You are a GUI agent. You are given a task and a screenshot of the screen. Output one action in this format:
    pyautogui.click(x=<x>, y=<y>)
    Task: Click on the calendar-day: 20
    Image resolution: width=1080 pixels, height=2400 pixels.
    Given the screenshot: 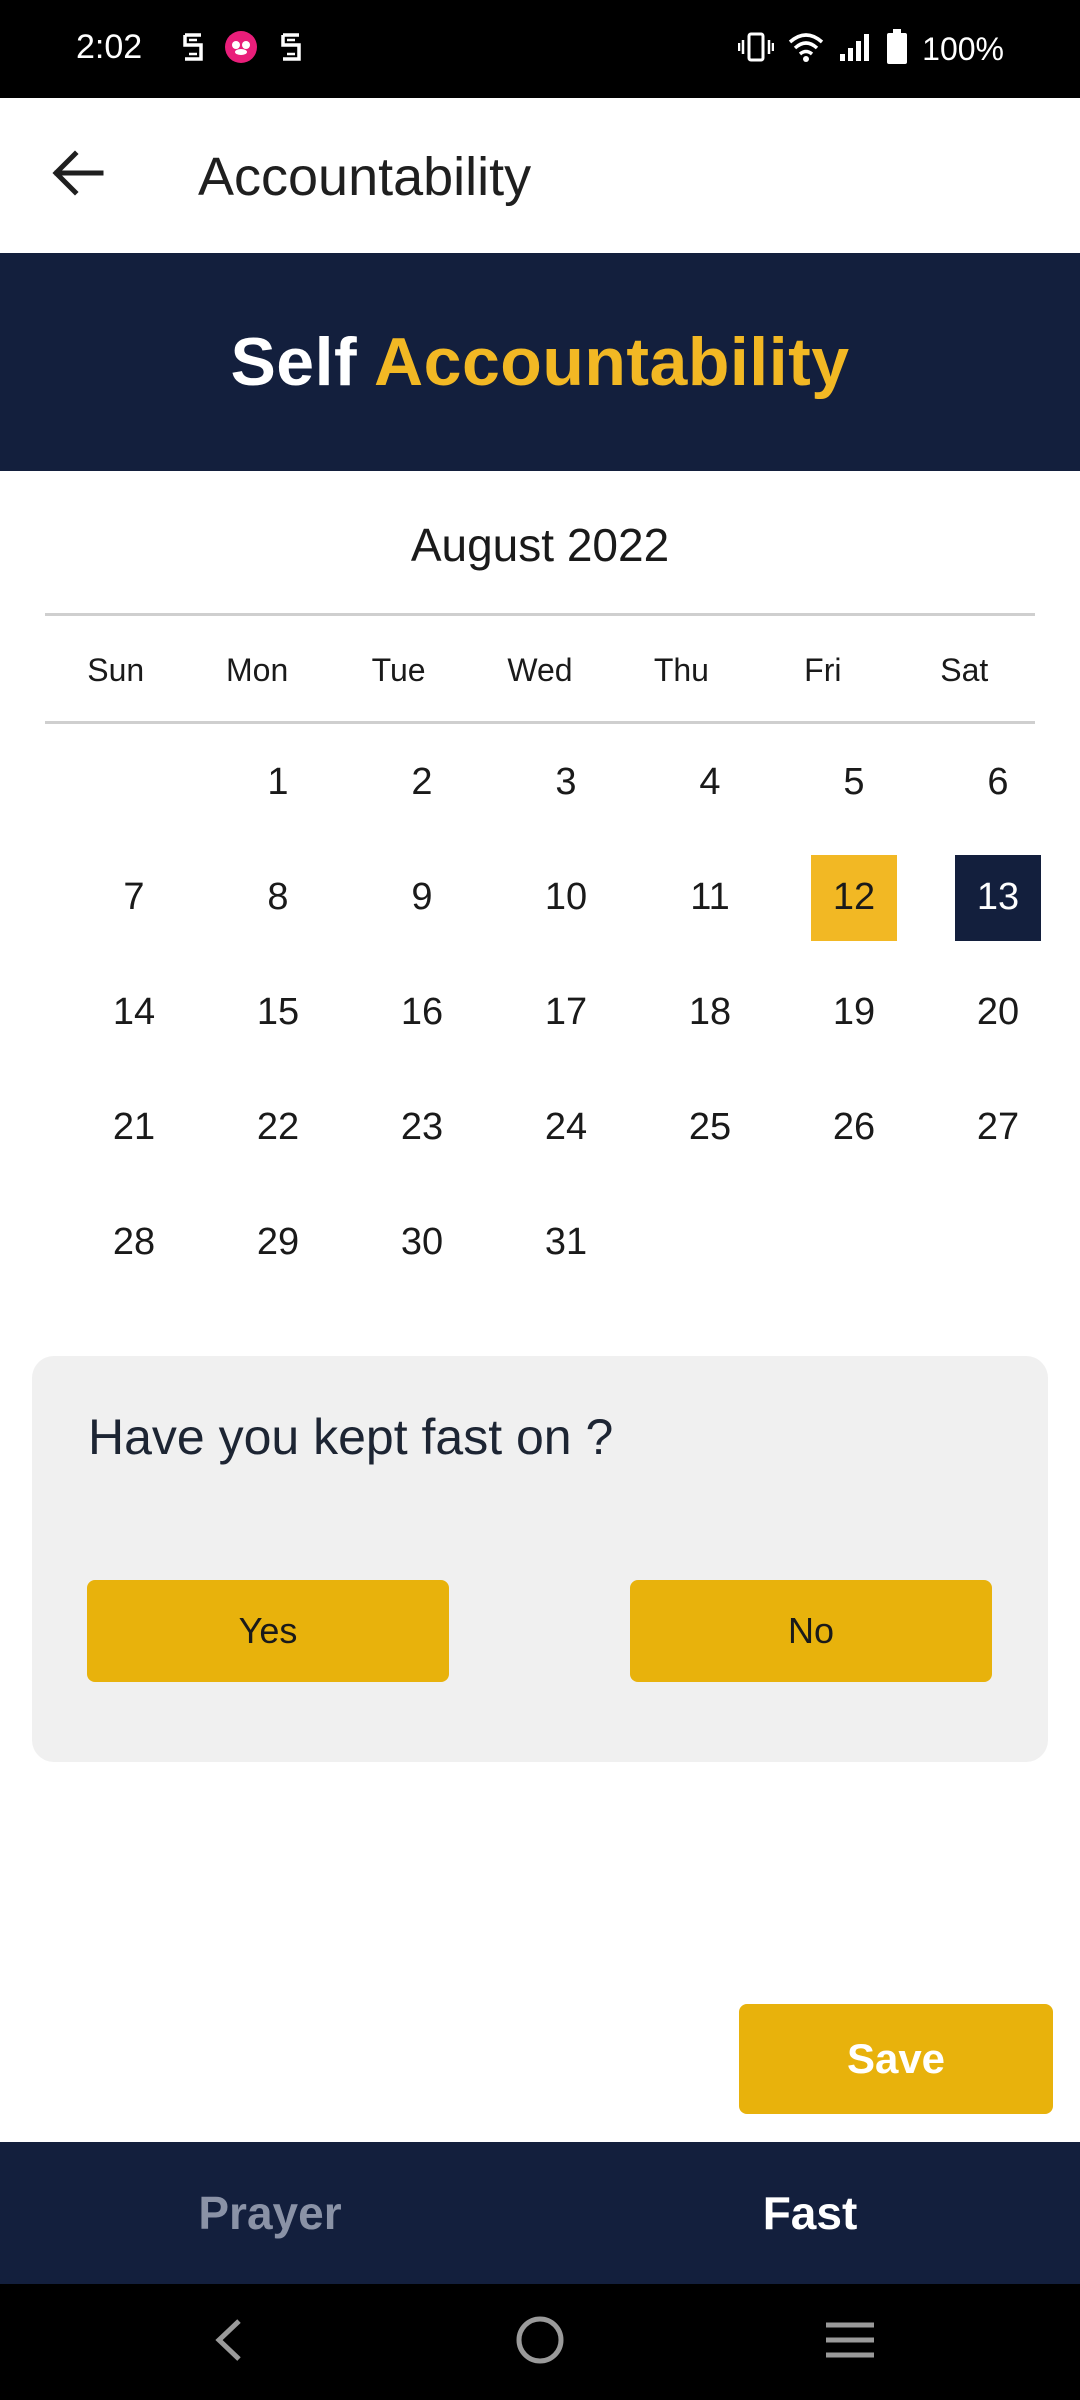 What is the action you would take?
    pyautogui.click(x=998, y=1012)
    